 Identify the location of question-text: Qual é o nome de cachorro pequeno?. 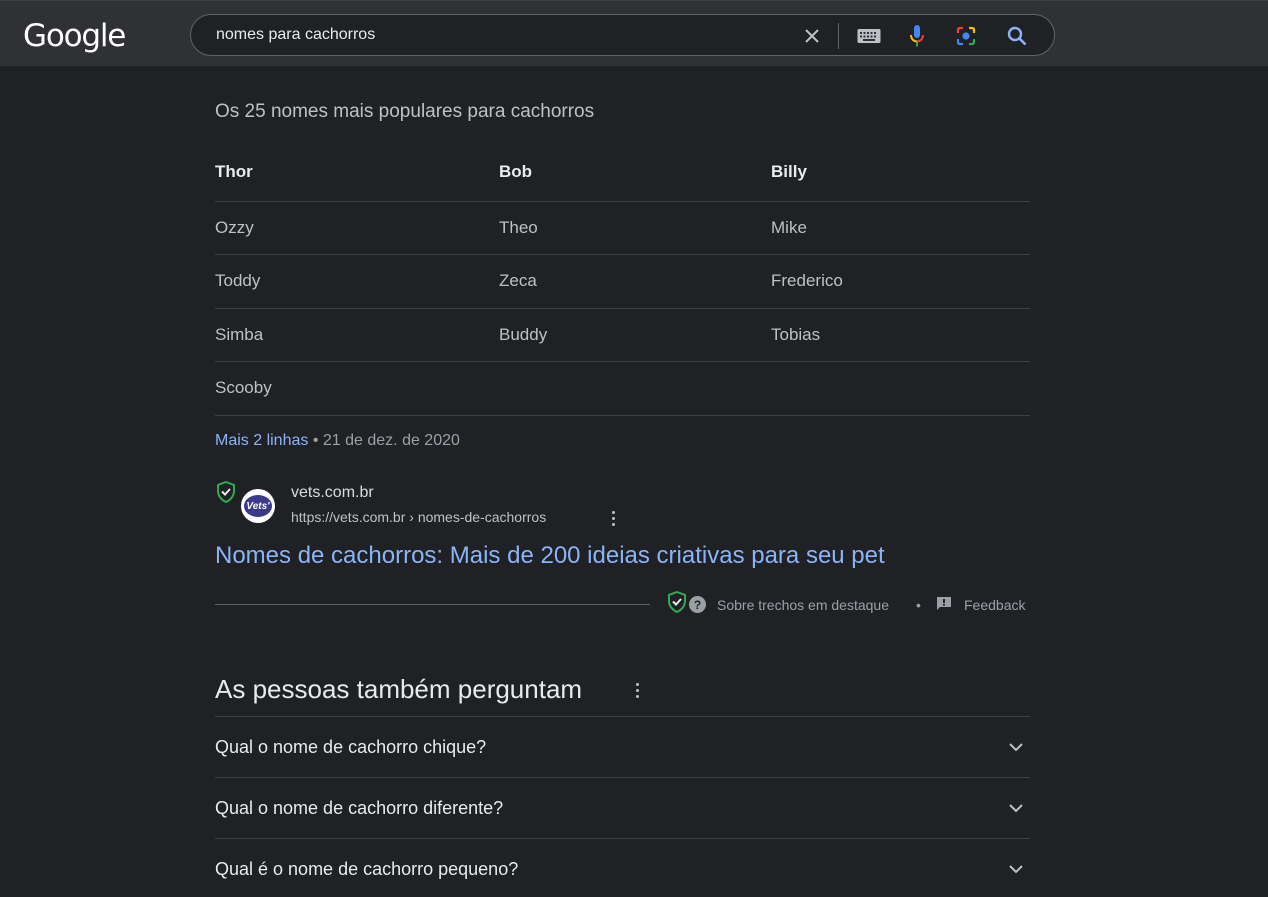
(367, 869).